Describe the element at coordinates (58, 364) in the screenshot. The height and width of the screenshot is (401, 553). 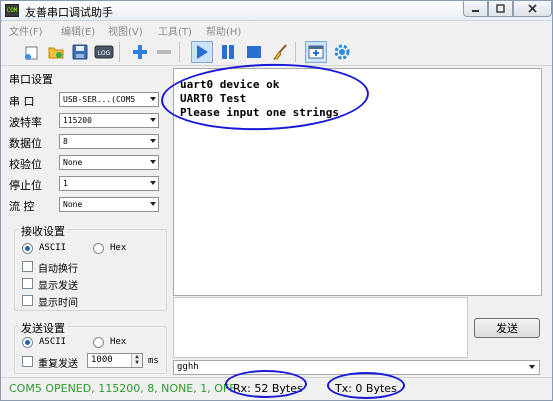
I see `repeat-send-label: 重复发送` at that location.